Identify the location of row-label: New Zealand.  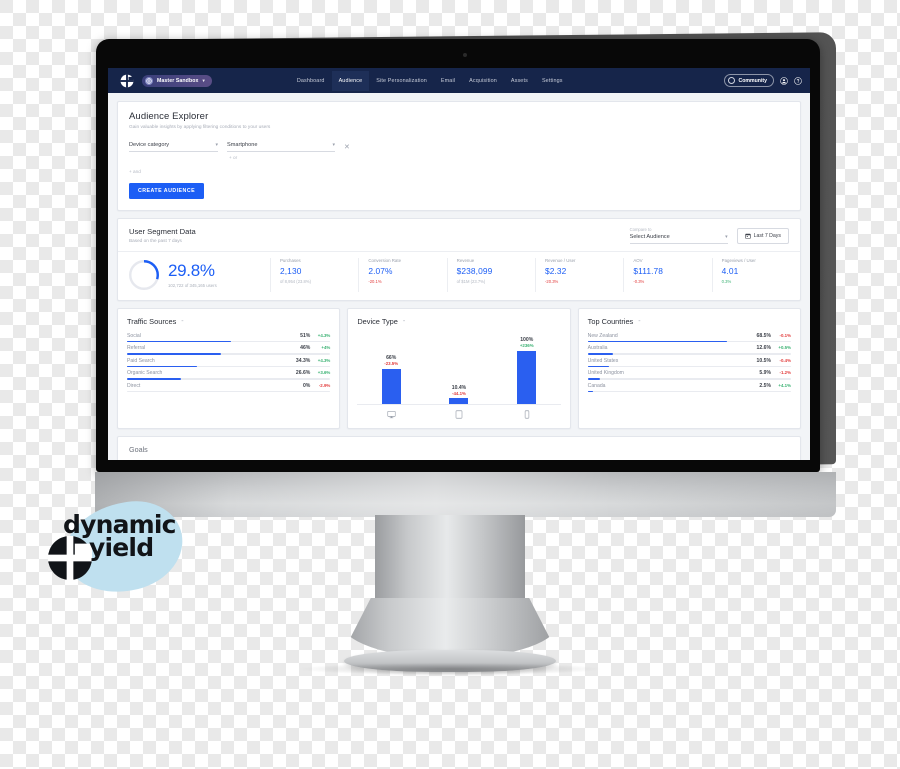
(602, 335).